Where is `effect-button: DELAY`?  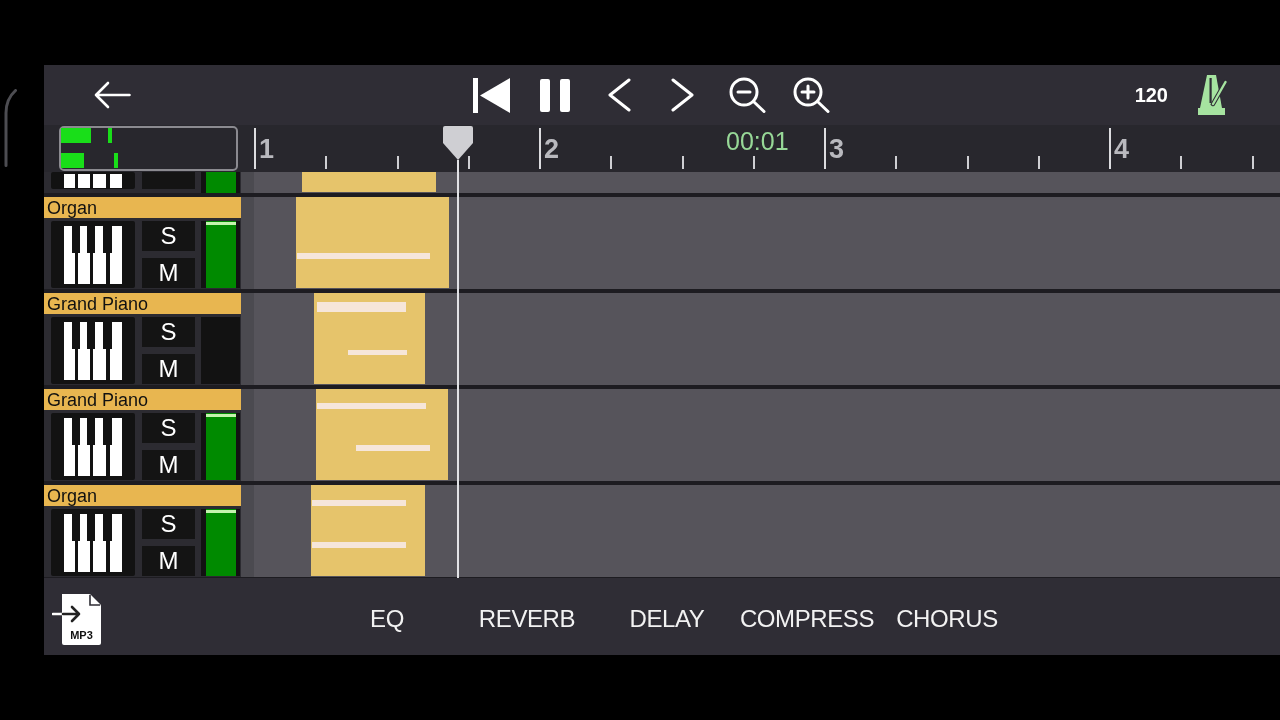 effect-button: DELAY is located at coordinates (667, 619).